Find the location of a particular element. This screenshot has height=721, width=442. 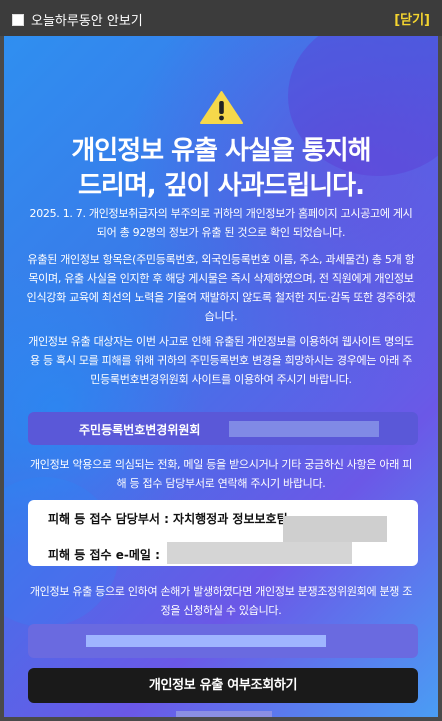

popup-top-bar: 오늘하루동안 안보기 [닫기] is located at coordinates (221, 18).